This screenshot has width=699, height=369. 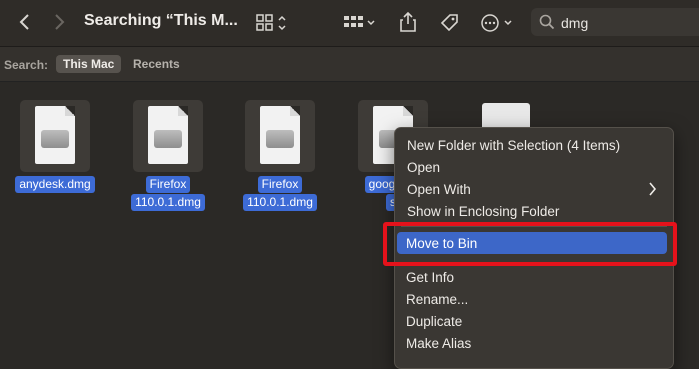 I want to click on tag-icon, so click(x=449, y=23).